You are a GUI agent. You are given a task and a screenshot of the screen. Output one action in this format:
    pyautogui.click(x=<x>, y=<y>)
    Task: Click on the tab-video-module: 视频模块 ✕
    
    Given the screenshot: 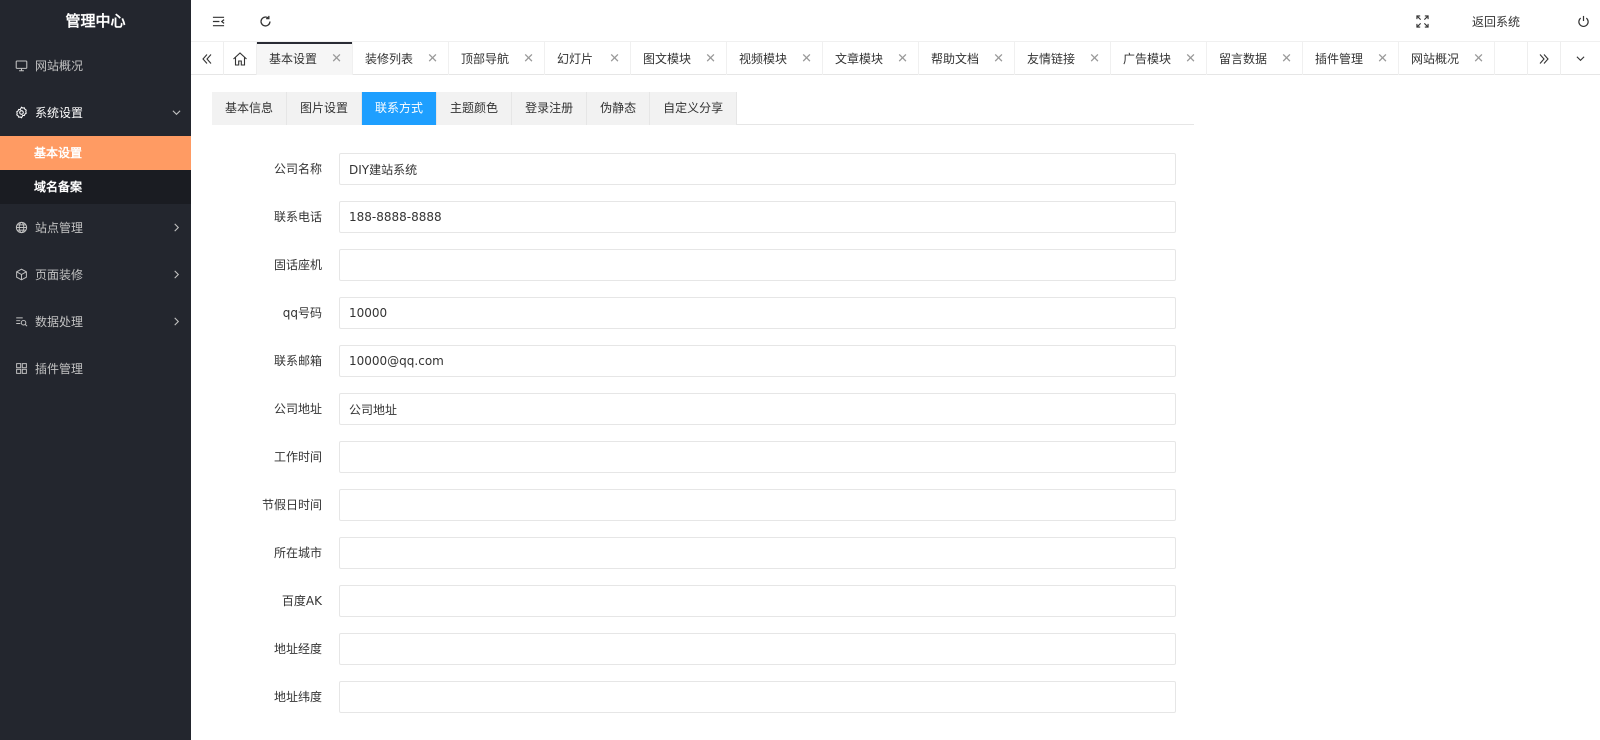 What is the action you would take?
    pyautogui.click(x=775, y=58)
    